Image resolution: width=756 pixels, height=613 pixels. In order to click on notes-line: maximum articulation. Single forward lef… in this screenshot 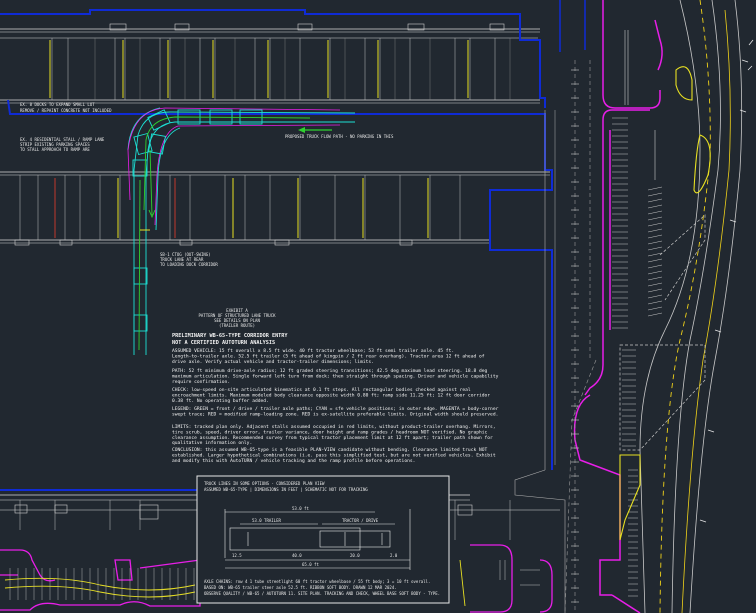, I will do `click(335, 376)`.